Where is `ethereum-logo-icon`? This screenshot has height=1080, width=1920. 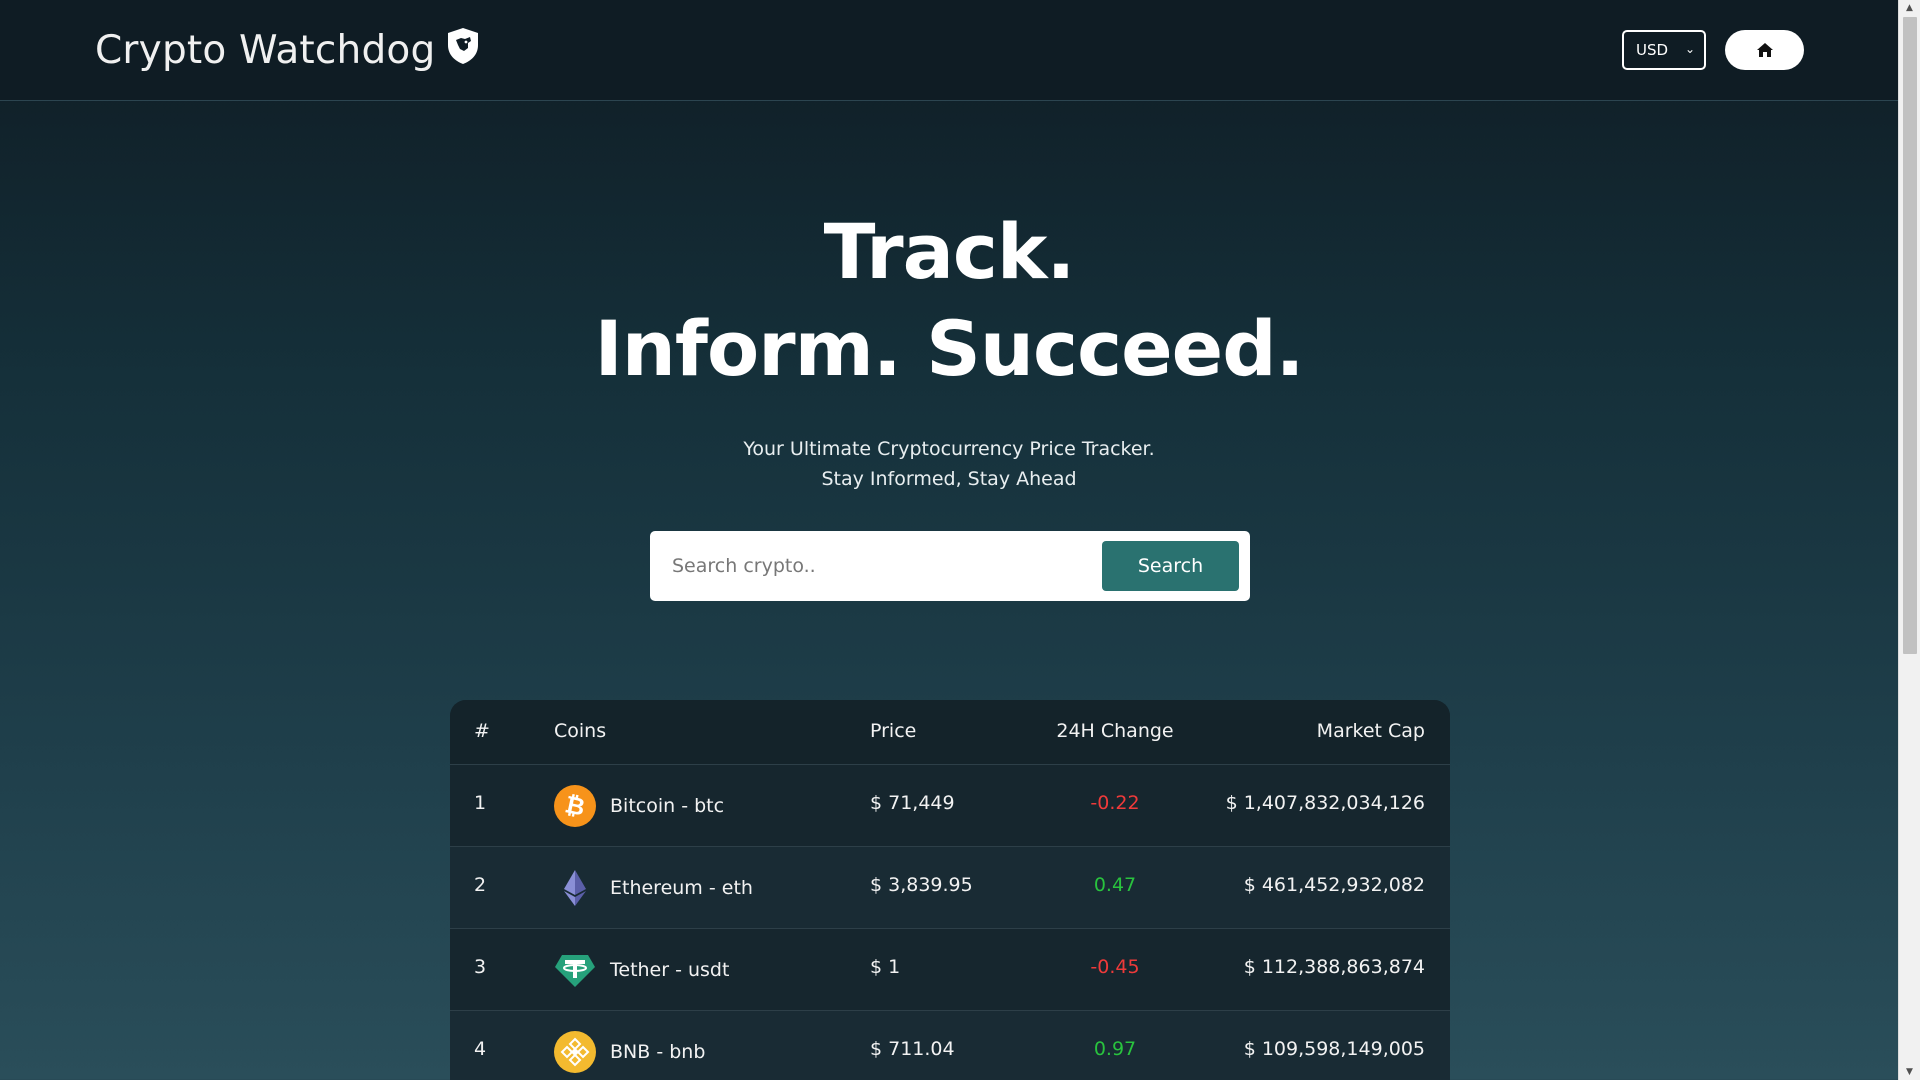 ethereum-logo-icon is located at coordinates (575, 888).